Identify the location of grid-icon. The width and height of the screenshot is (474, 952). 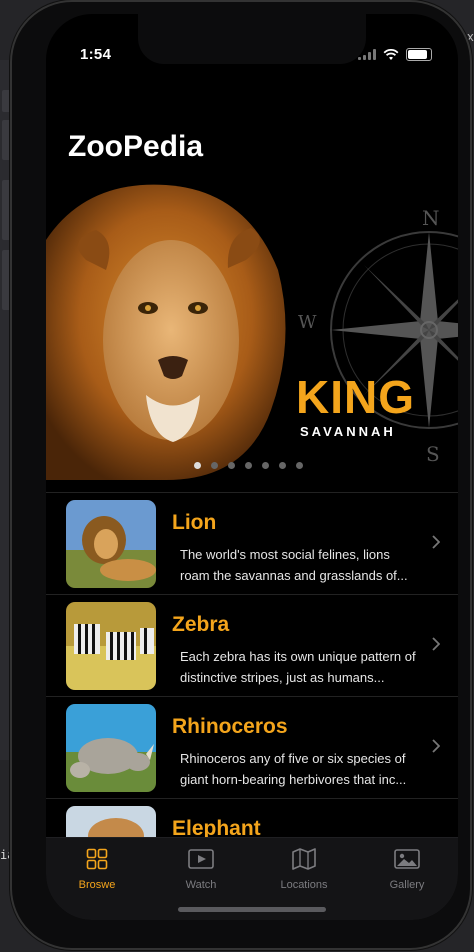
(97, 859).